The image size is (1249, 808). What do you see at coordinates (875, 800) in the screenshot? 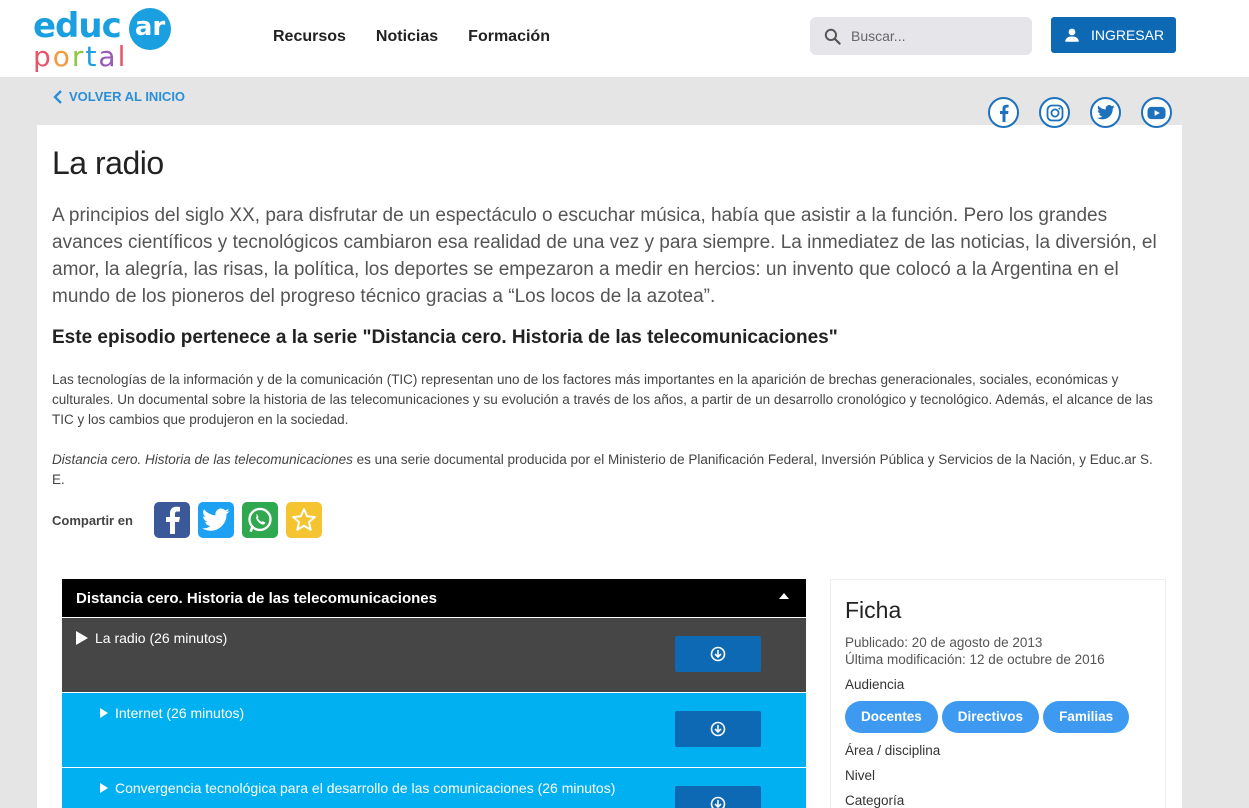
I see `category-label: Categoría` at bounding box center [875, 800].